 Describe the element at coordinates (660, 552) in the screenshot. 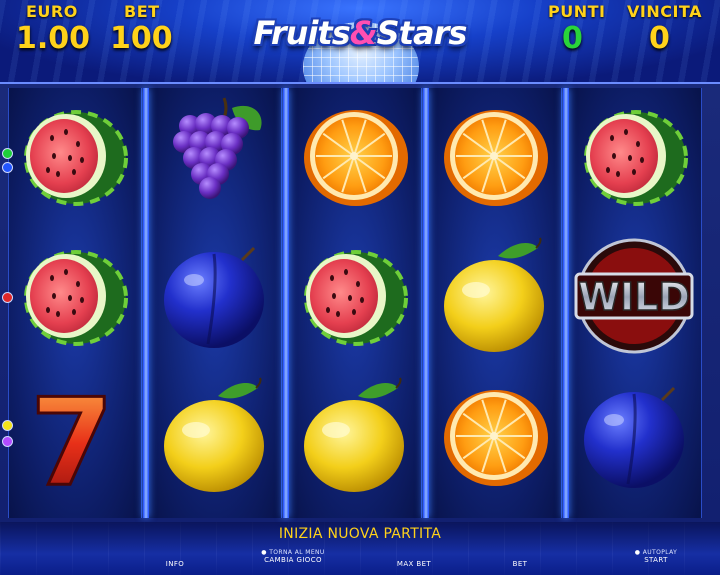

I see `autoplay-text: AUTOPLAY` at that location.